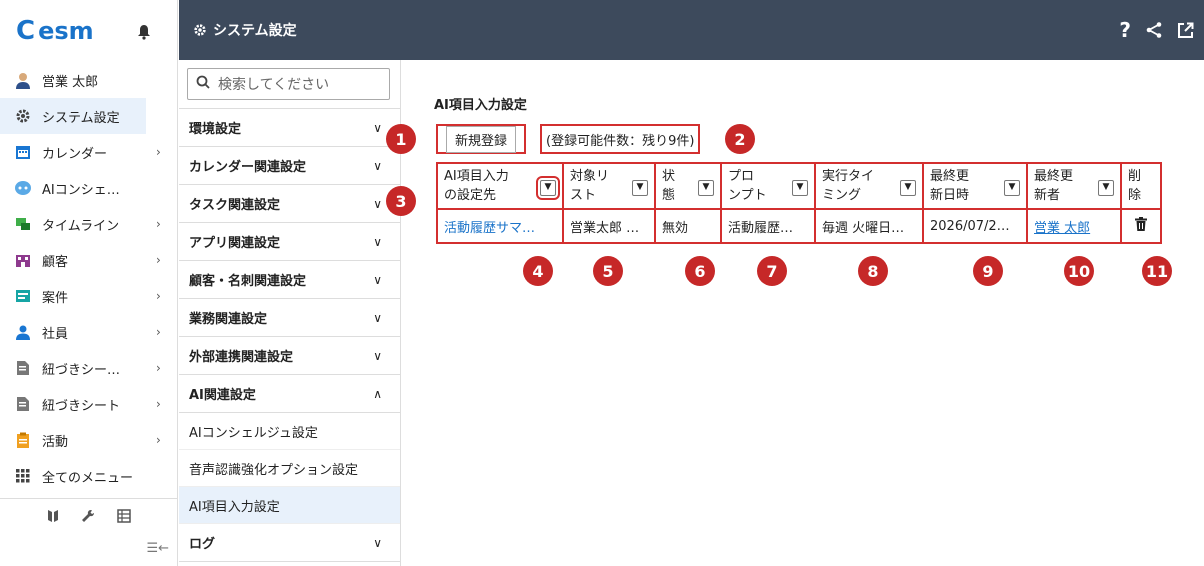 The image size is (1204, 566). I want to click on calendar-icon, so click(23, 152).